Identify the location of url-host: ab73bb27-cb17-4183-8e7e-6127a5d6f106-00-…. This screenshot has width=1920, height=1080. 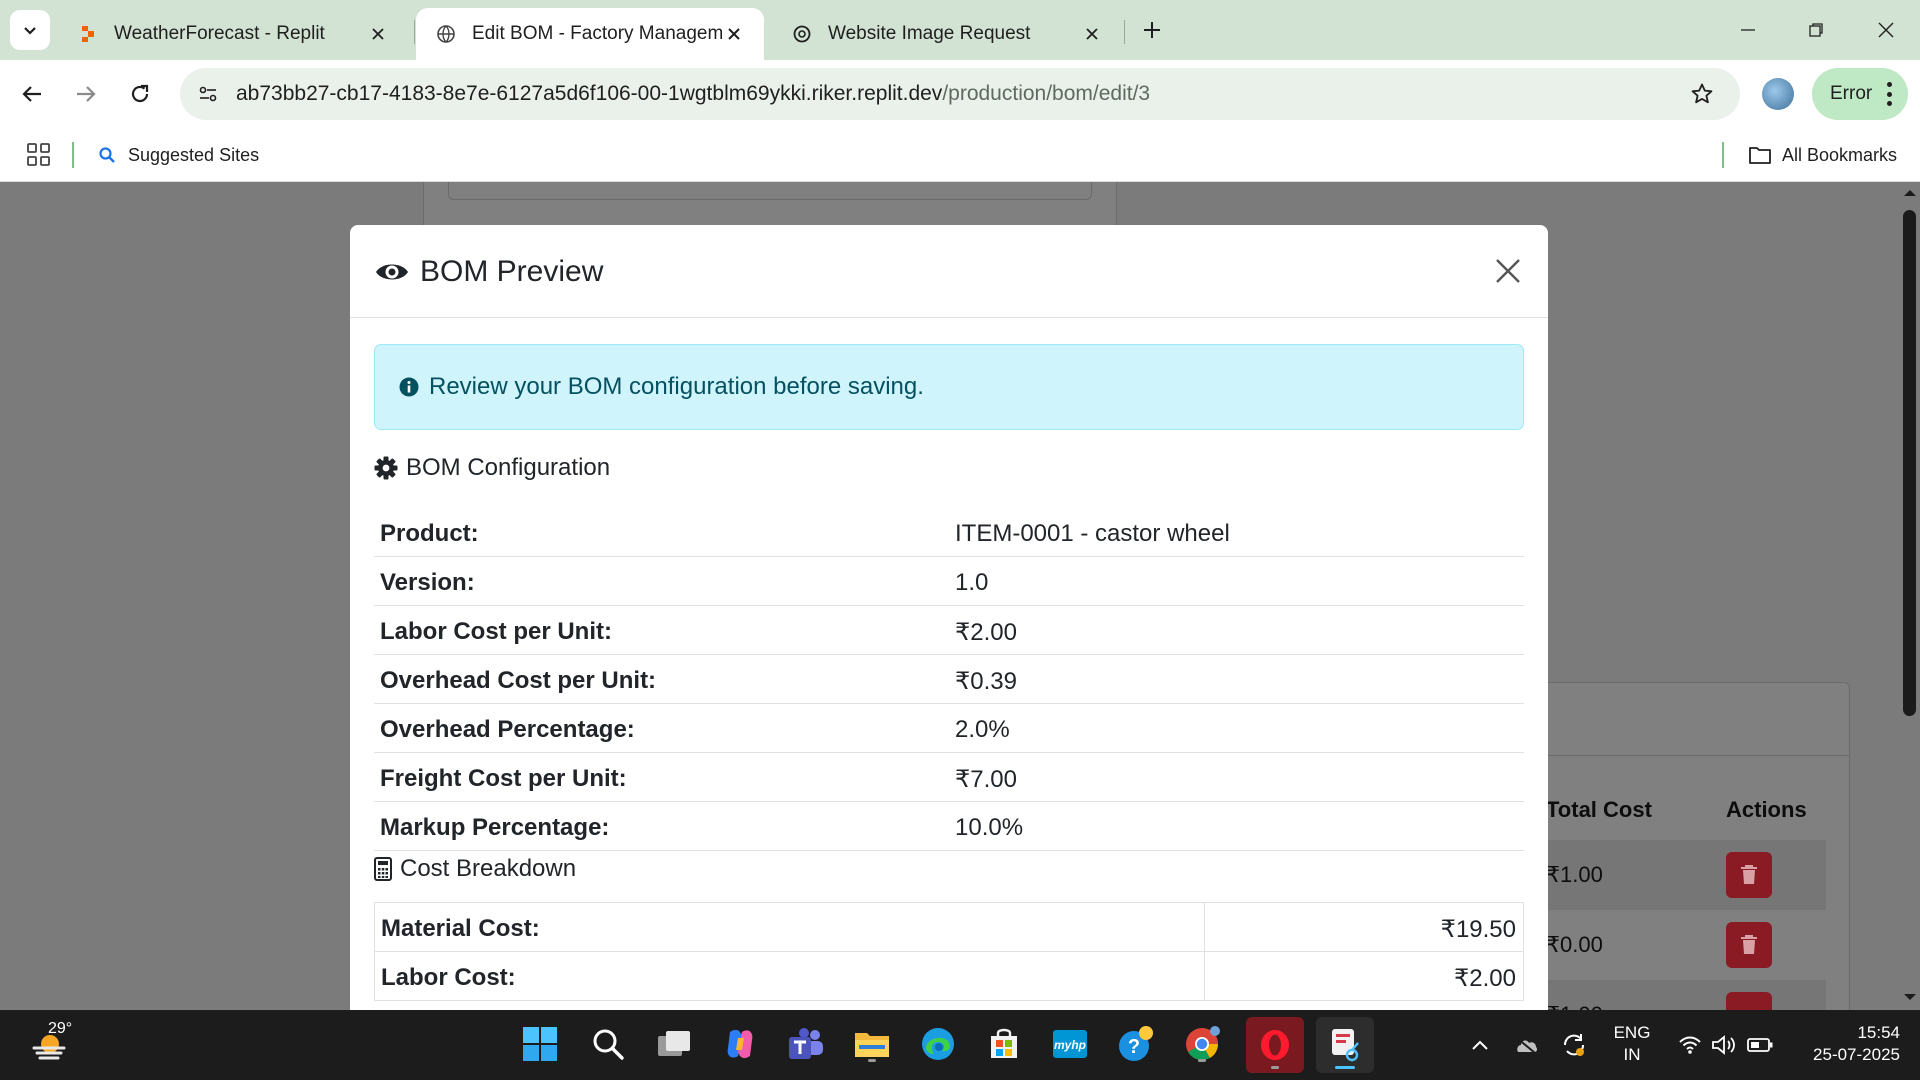
(589, 93).